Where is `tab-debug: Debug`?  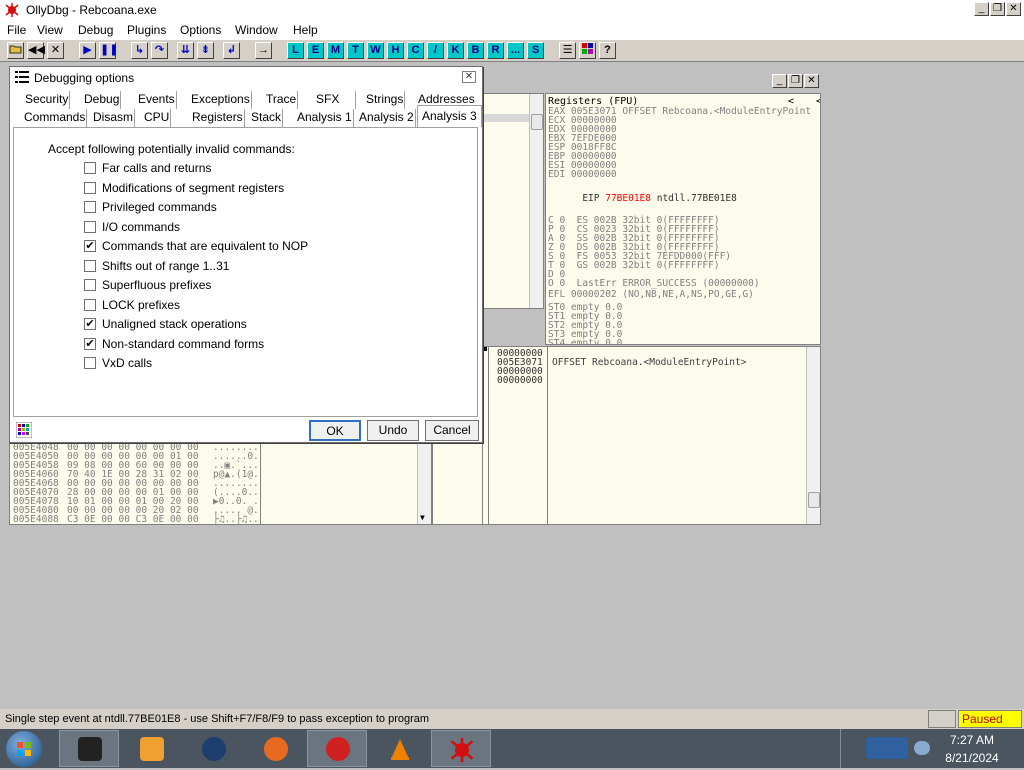 tab-debug: Debug is located at coordinates (102, 100).